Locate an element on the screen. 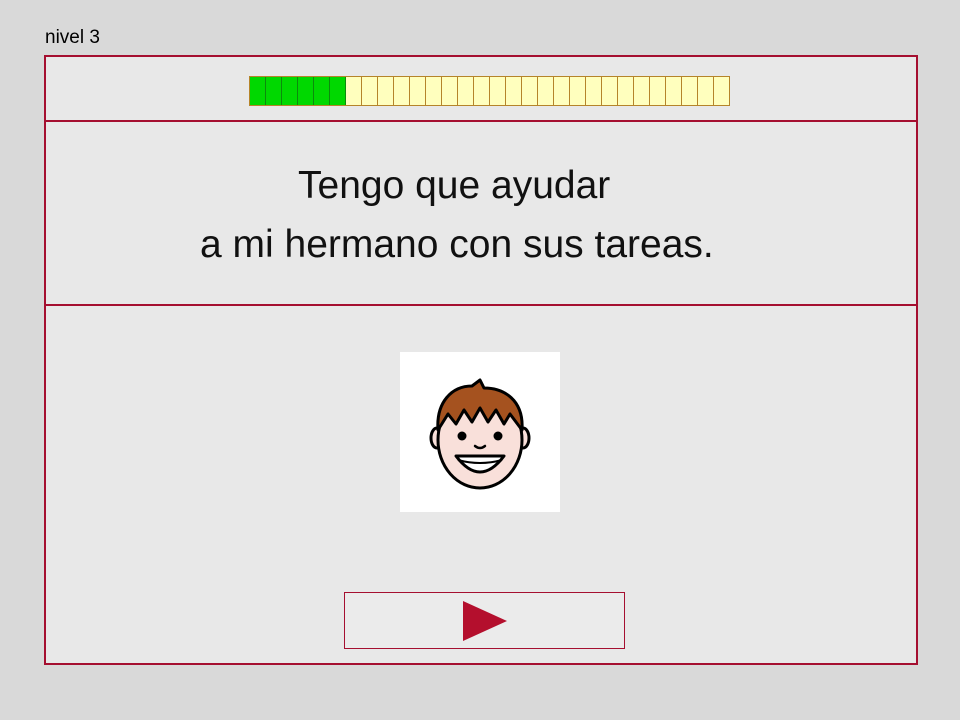  sentence-line-2: a mi hermano con sus tareas. is located at coordinates (457, 244).